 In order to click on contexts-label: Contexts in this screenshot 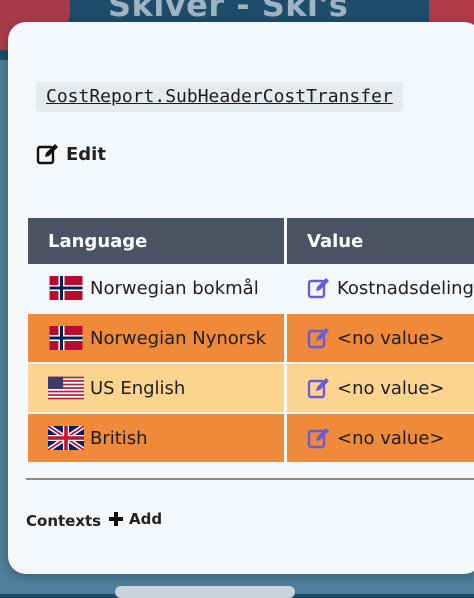, I will do `click(64, 521)`.